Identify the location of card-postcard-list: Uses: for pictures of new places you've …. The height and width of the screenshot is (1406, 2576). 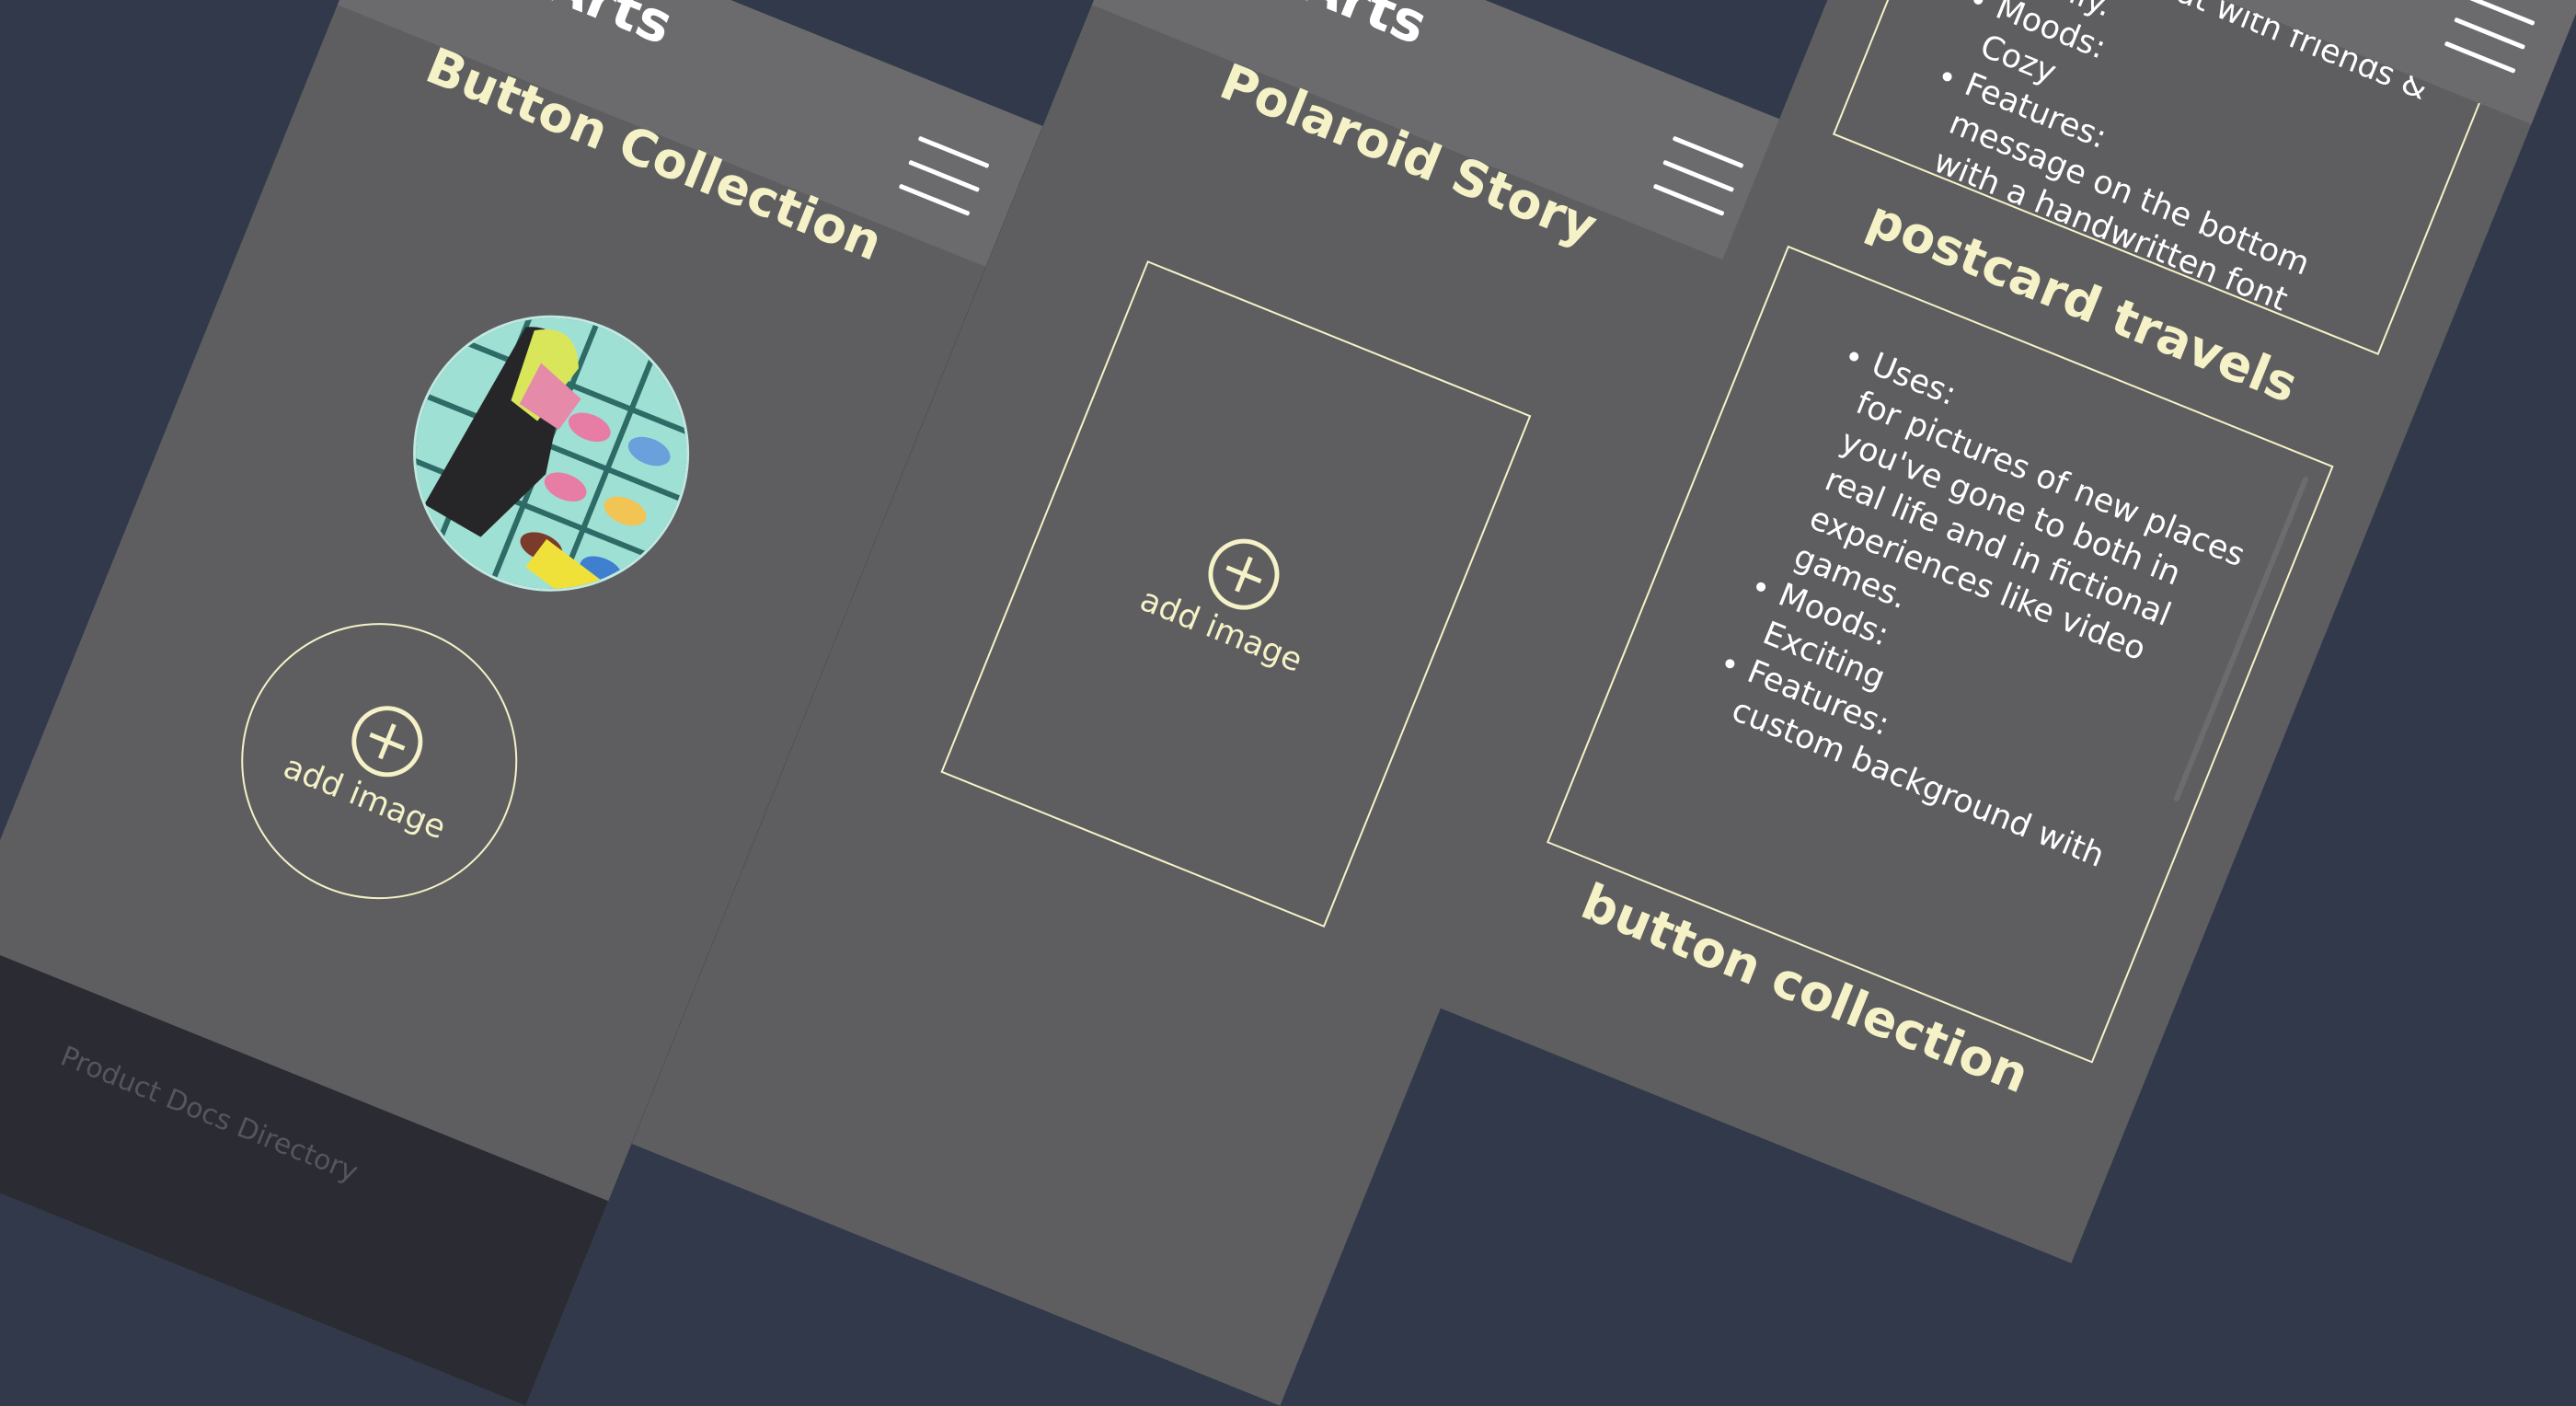
(1980, 609).